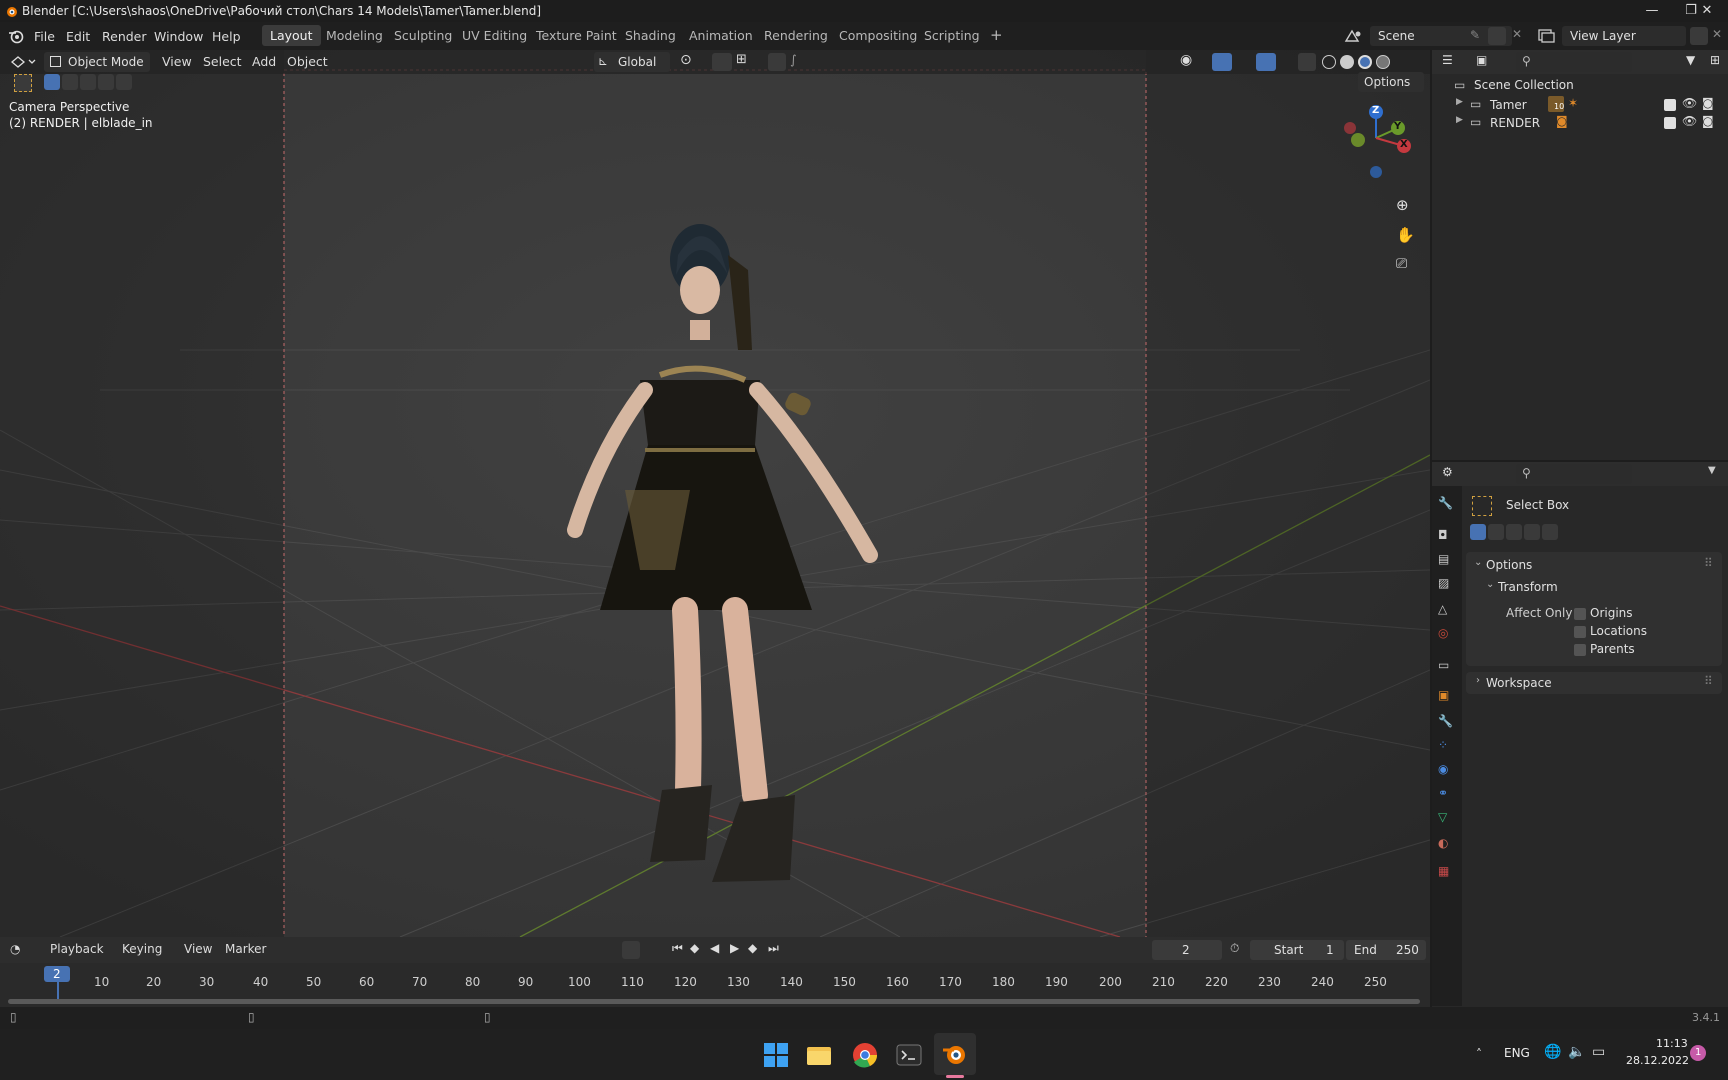  Describe the element at coordinates (1447, 795) in the screenshot. I see `constraints-tab-icon: ⚭` at that location.